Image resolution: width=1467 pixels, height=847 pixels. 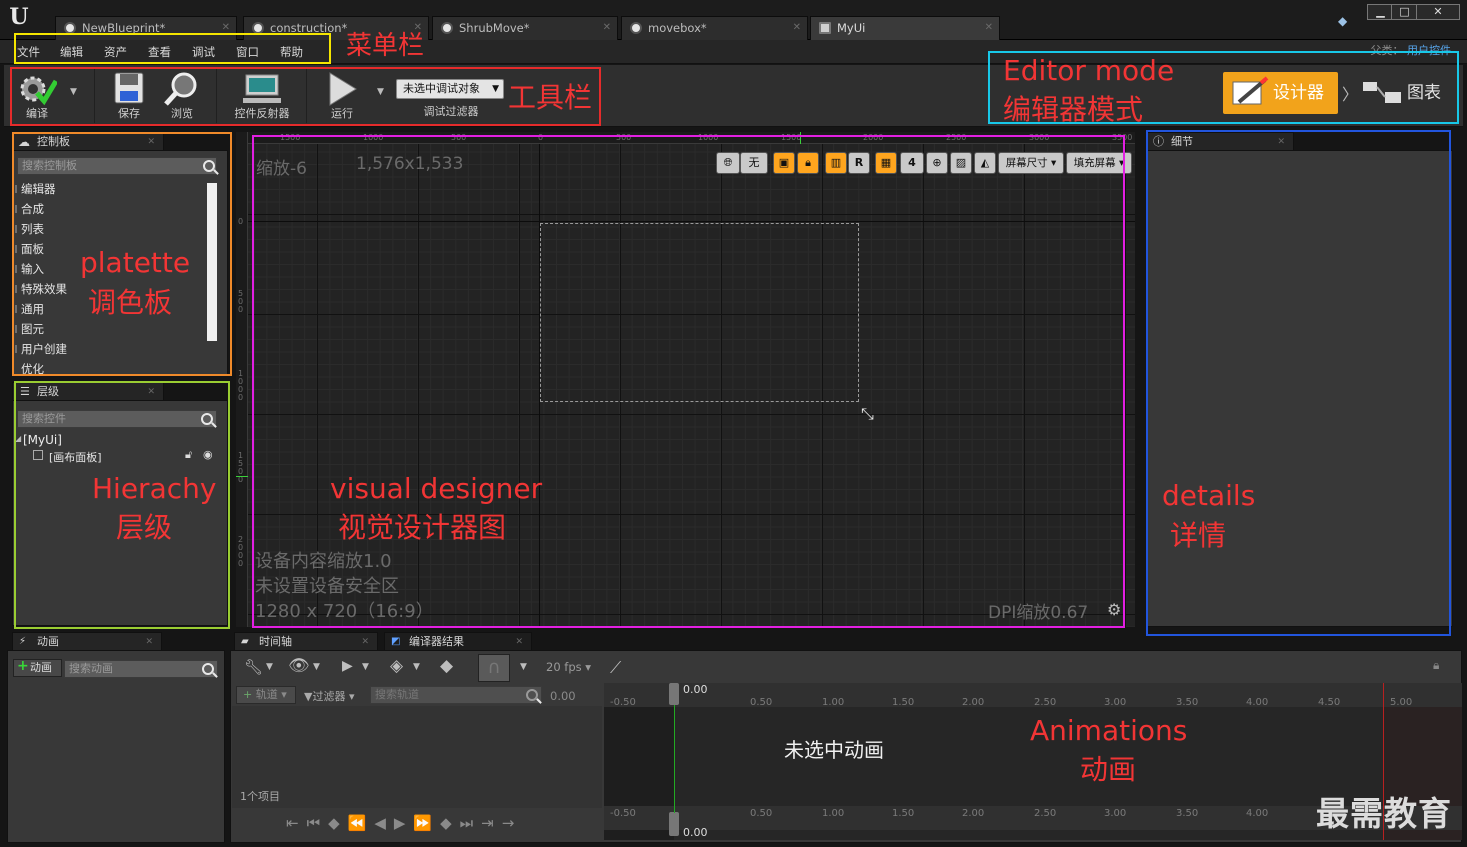 I want to click on toolbar-annotation: 工具栏, so click(x=550, y=97).